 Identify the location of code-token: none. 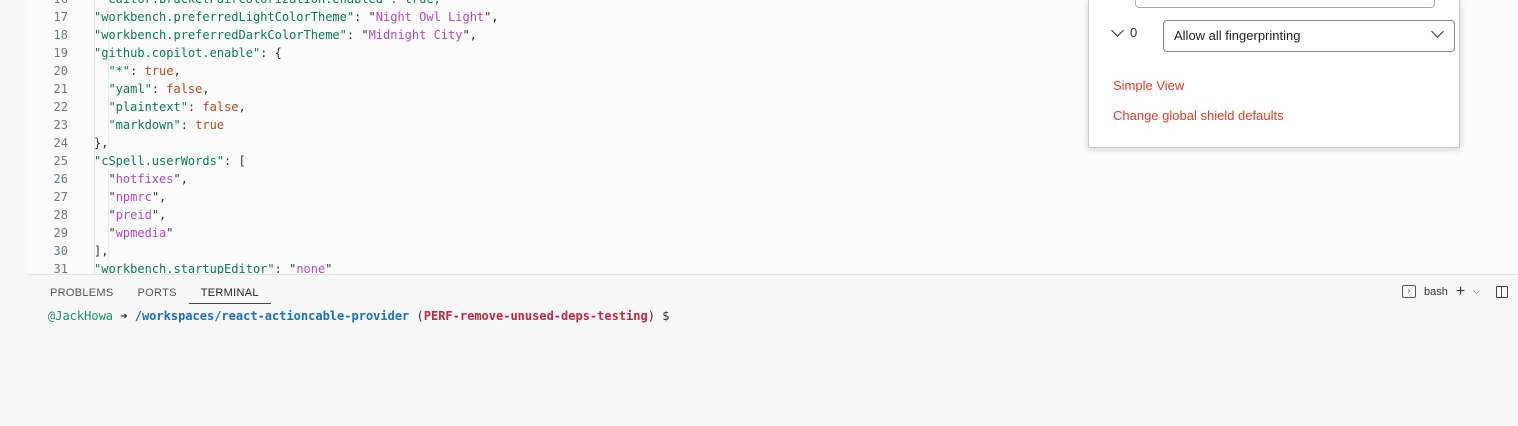
(311, 268).